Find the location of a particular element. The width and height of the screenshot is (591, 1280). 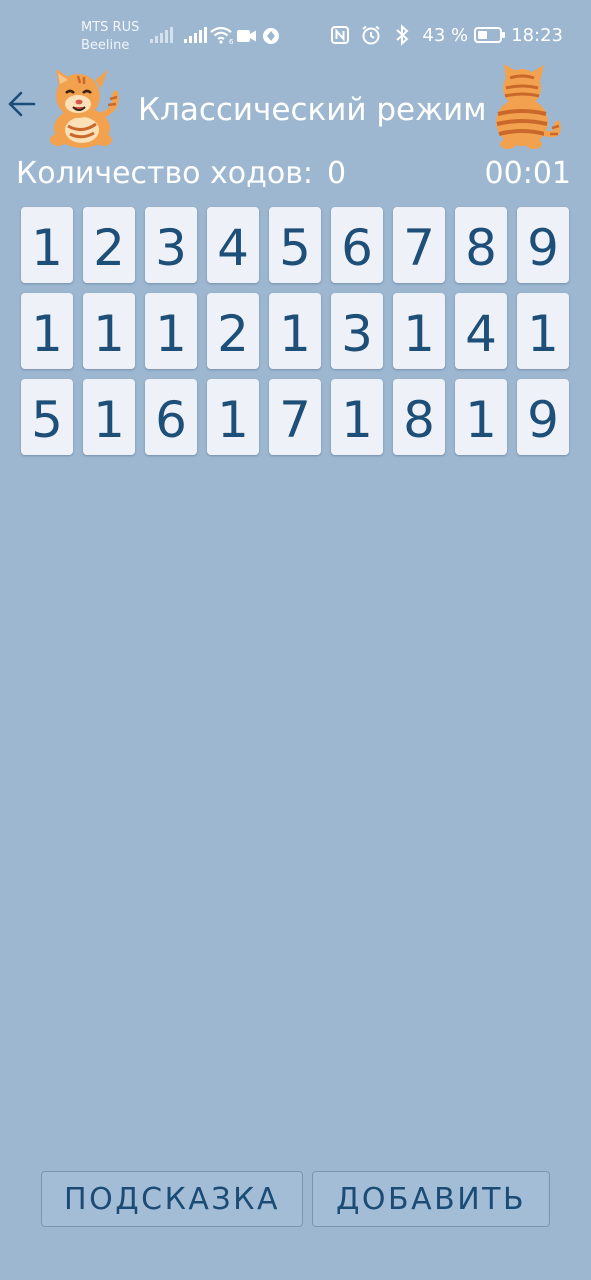

vpn-icon is located at coordinates (271, 36).